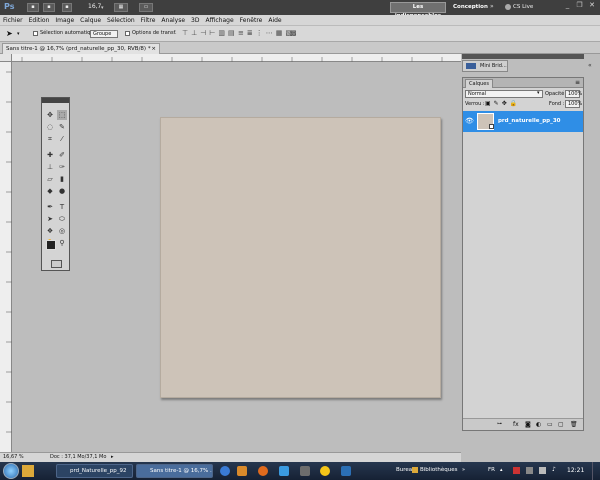 This screenshot has width=600, height=480. What do you see at coordinates (266, 33) in the screenshot?
I see `distribute-icons: ≡≣⋮⋯▦▧` at bounding box center [266, 33].